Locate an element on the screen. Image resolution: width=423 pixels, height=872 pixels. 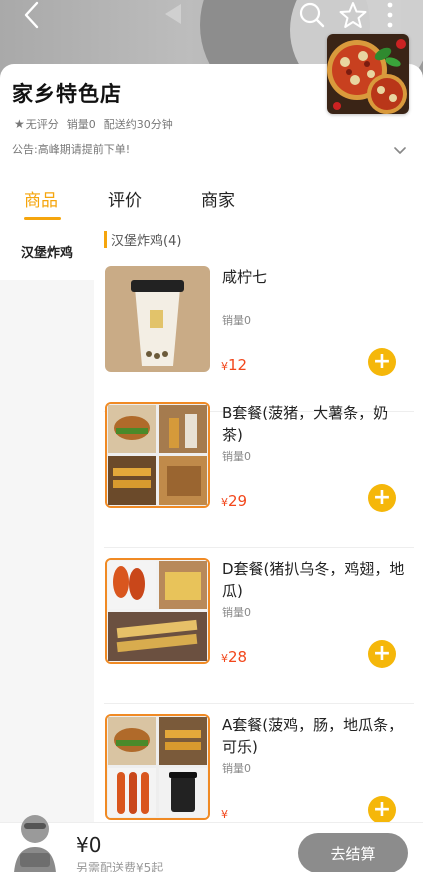
rating-text: 无评分 is located at coordinates (42, 124).